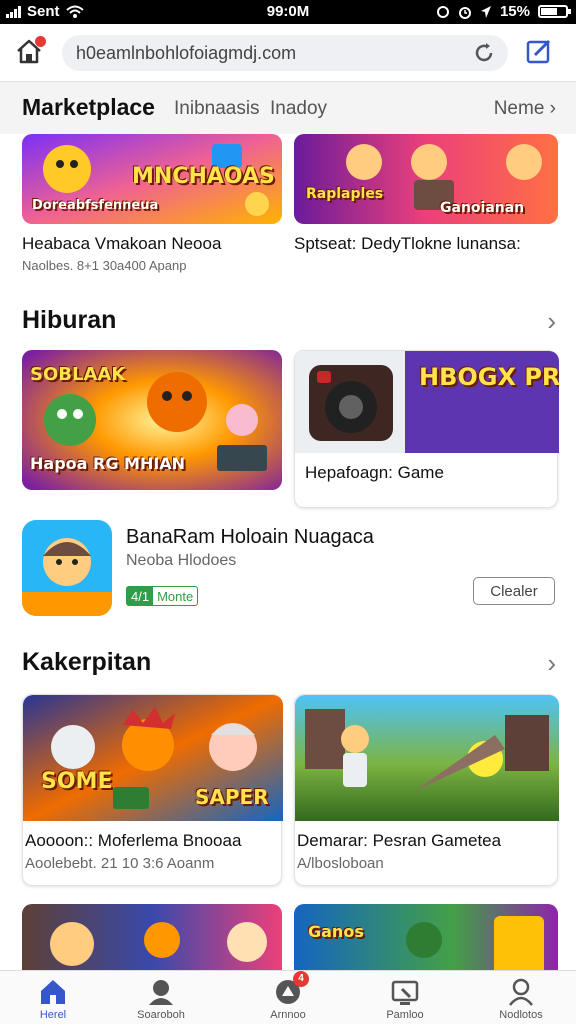 This screenshot has width=576, height=1024. What do you see at coordinates (181, 560) in the screenshot?
I see `feature-subtitle: Neoba Hlodoes` at bounding box center [181, 560].